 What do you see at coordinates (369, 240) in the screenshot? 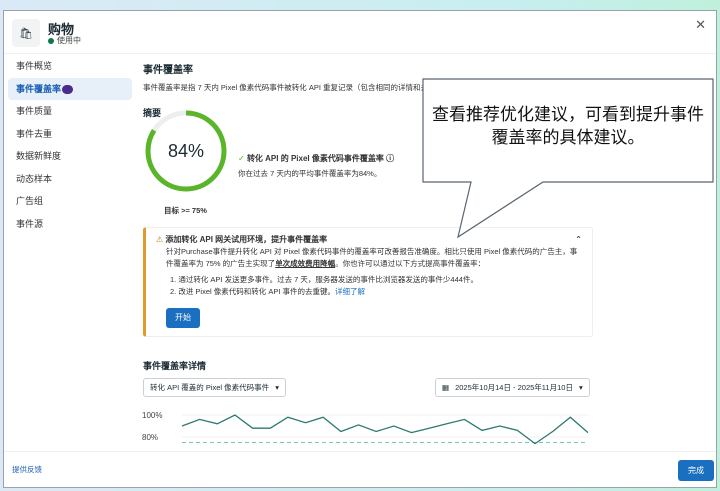
I see `alert-title: ⚠ 添加转化 API 网关试用环境，提升事件覆盖率 ⌃` at bounding box center [369, 240].